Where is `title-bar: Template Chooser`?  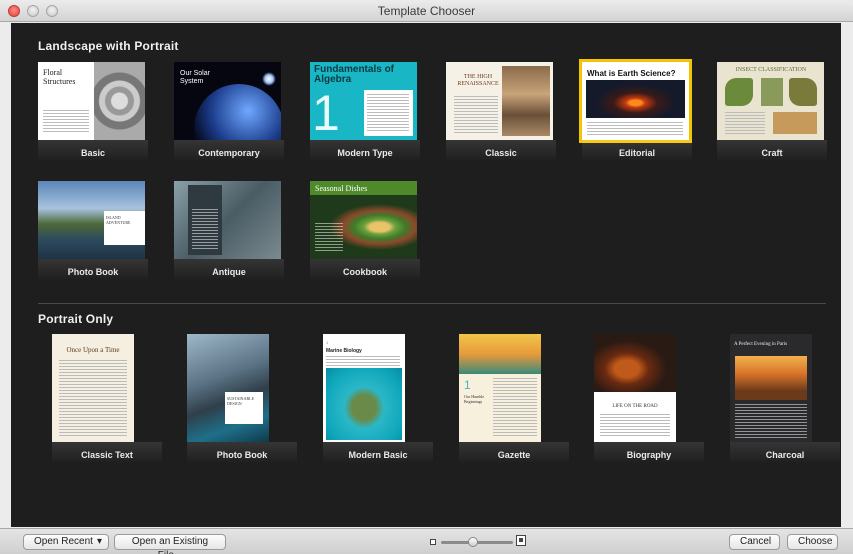
title-bar: Template Chooser is located at coordinates (426, 11).